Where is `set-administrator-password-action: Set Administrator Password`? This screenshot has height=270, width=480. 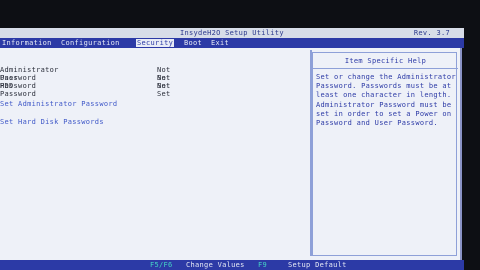
set-administrator-password-action: Set Administrator Password is located at coordinates (58, 104).